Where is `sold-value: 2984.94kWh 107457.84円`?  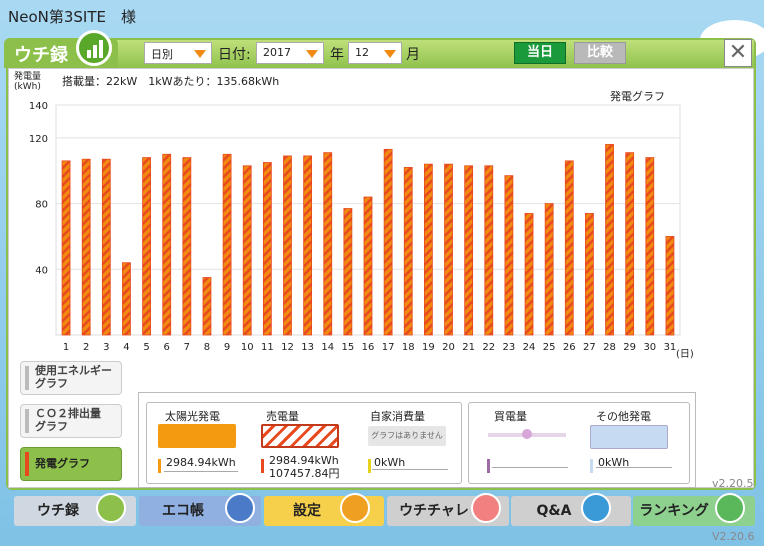 sold-value: 2984.94kWh 107457.84円 is located at coordinates (304, 467).